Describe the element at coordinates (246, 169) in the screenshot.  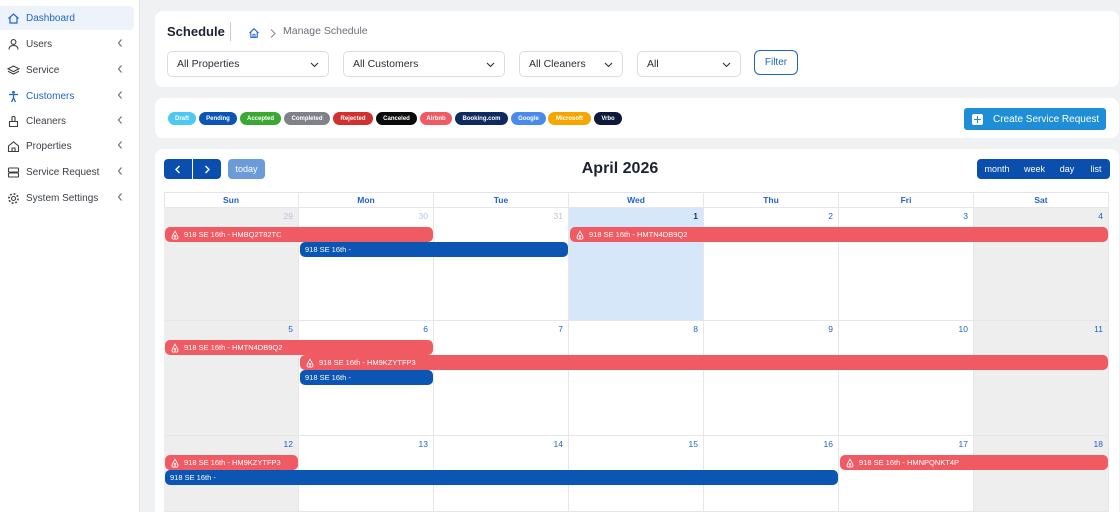
I see `today-button: today` at that location.